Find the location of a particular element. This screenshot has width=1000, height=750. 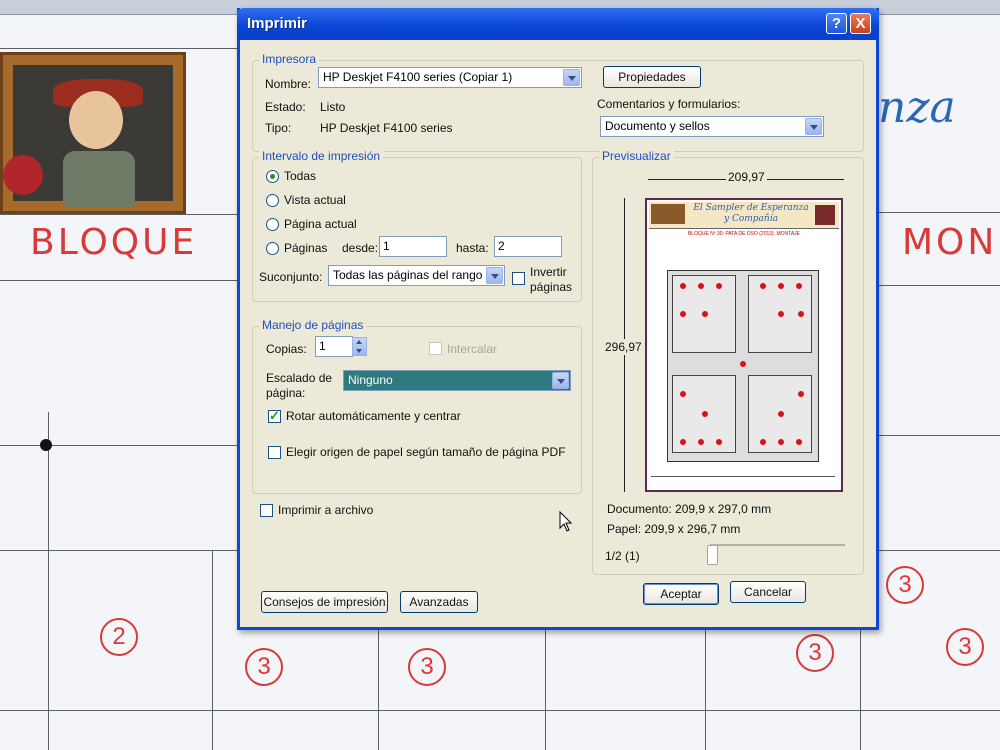

printer-name-label: Nombre: is located at coordinates (288, 84).